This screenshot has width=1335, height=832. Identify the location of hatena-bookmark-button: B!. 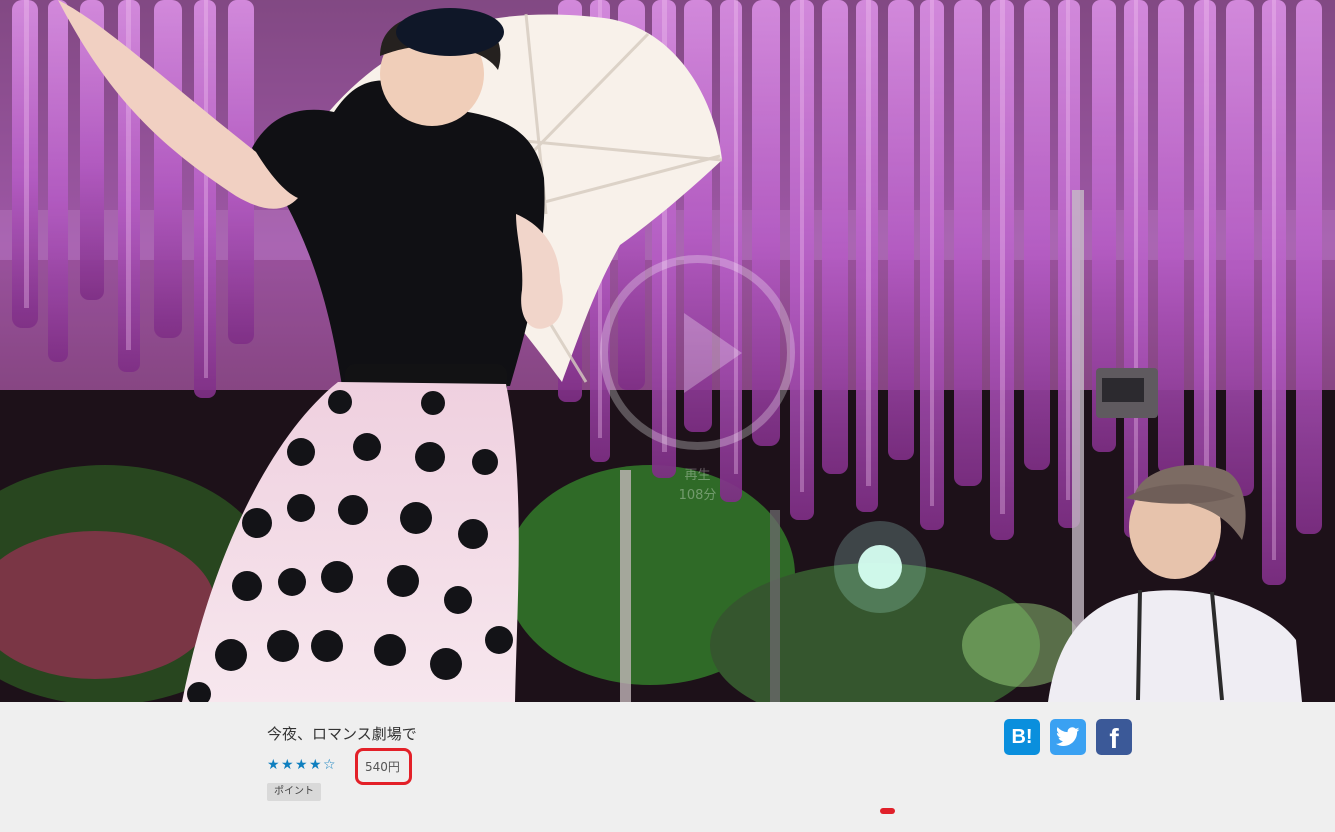
(1022, 737).